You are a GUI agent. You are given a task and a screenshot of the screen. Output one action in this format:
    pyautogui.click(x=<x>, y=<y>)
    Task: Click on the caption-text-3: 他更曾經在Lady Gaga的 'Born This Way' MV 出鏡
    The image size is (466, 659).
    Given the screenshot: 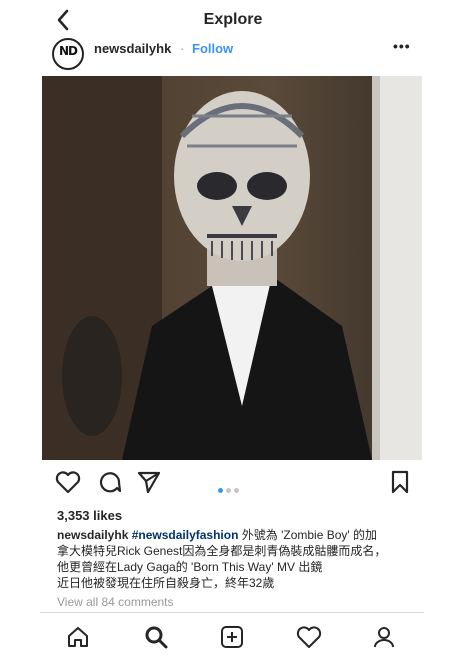 What is the action you would take?
    pyautogui.click(x=190, y=567)
    